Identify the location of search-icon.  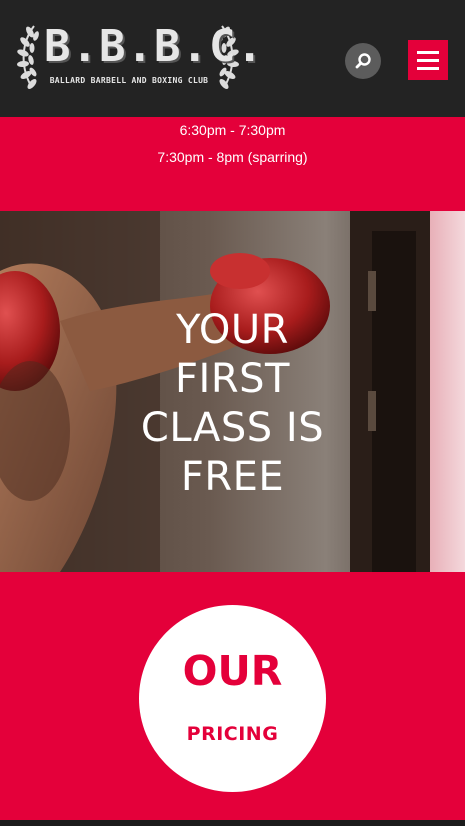
(363, 61).